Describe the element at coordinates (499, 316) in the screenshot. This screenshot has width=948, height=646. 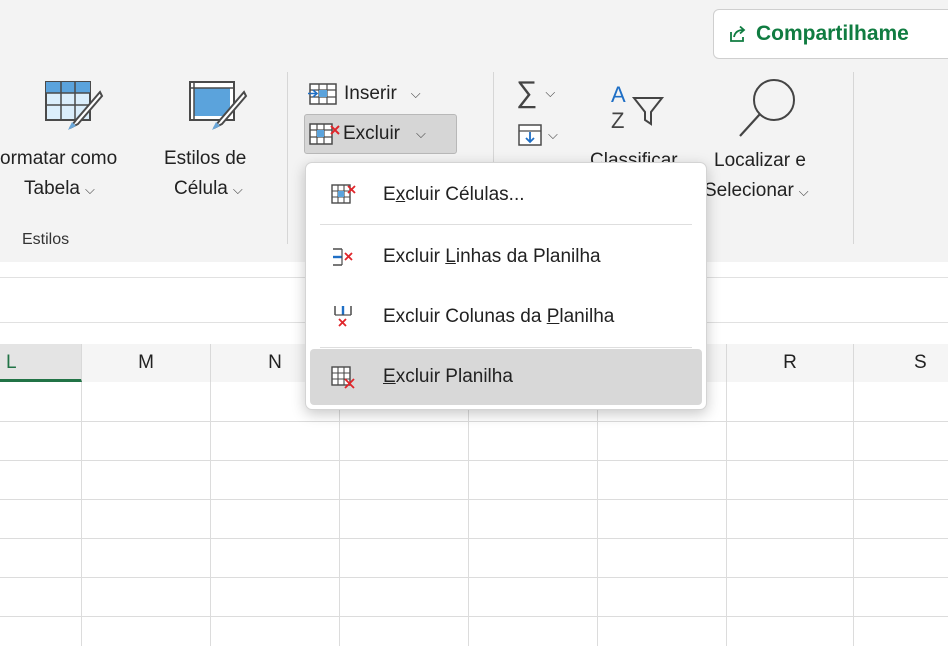
I see `menu-item-label: Excluir Colunas da Planilha` at that location.